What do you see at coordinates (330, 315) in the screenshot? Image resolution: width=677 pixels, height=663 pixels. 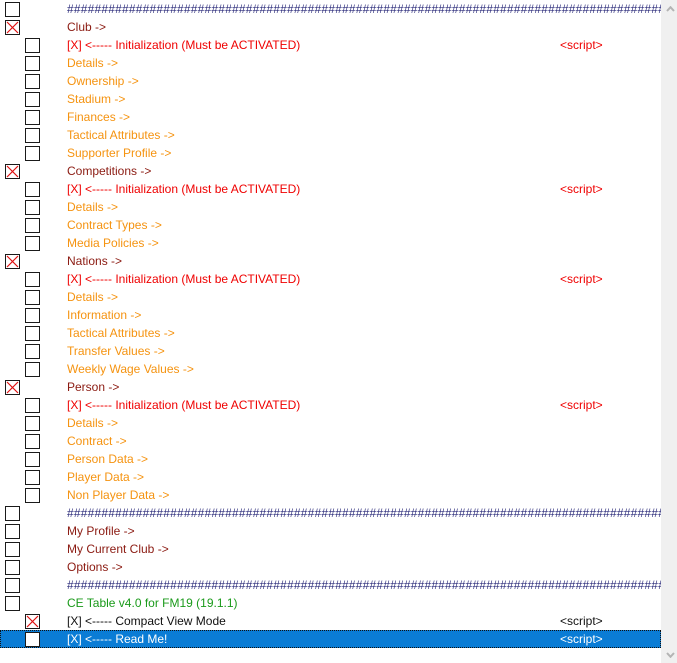 I see `table-row: Information ->` at bounding box center [330, 315].